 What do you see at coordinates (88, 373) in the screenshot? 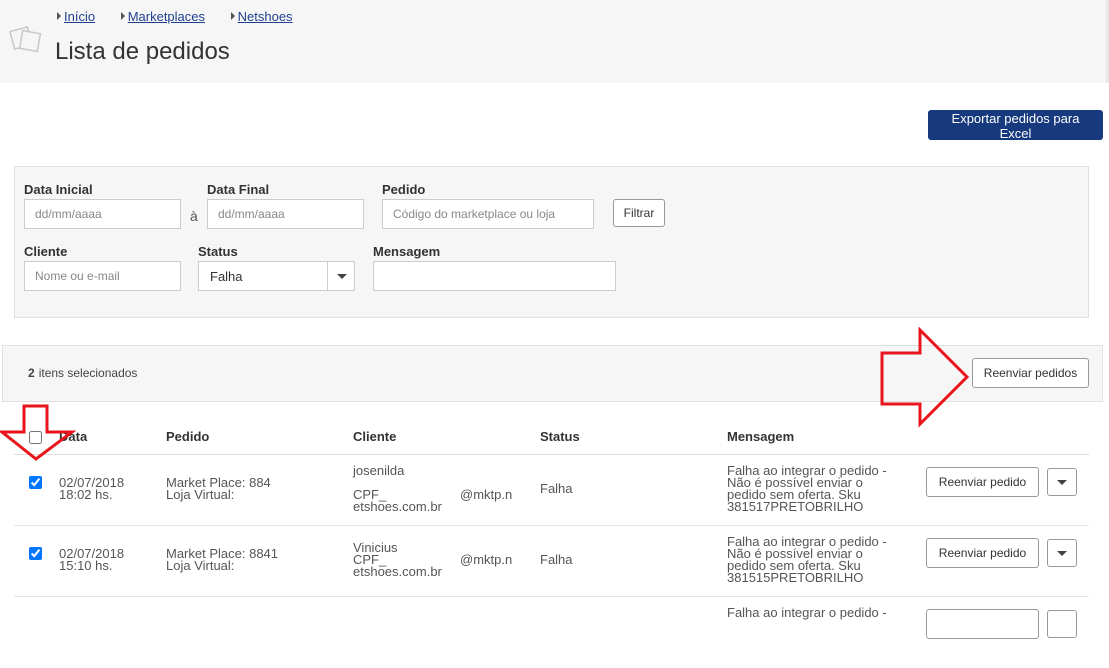
I see `selected-count-text: itens selecionados` at bounding box center [88, 373].